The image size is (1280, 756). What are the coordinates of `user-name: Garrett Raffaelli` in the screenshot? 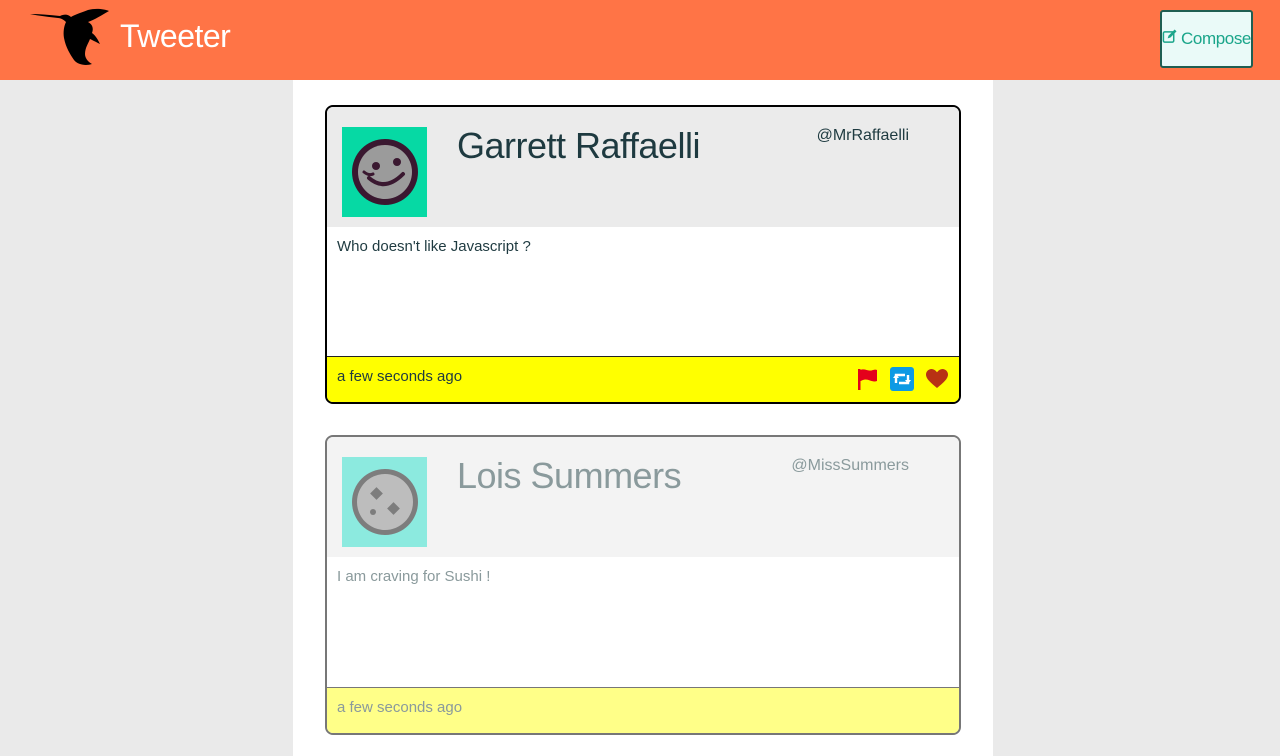 It's located at (578, 145).